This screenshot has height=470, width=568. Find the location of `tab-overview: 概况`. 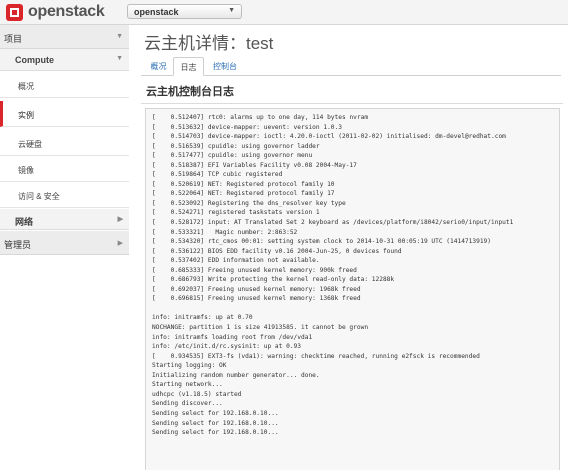

tab-overview: 概况 is located at coordinates (158, 65).